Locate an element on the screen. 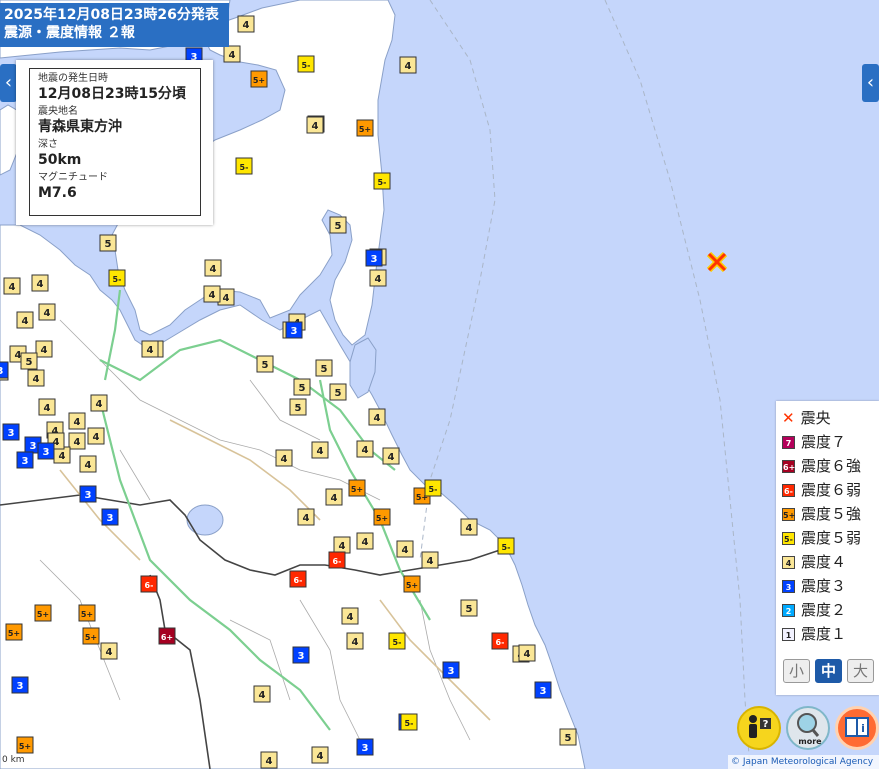 Image resolution: width=879 pixels, height=769 pixels. intensity-marker: 6+ is located at coordinates (167, 636).